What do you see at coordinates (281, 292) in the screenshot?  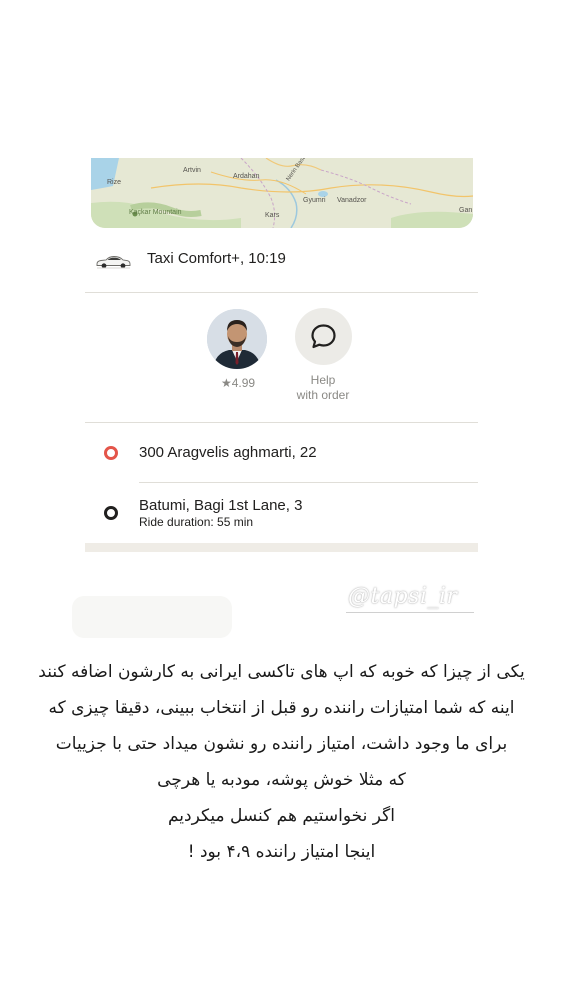 I see `divider-top` at bounding box center [281, 292].